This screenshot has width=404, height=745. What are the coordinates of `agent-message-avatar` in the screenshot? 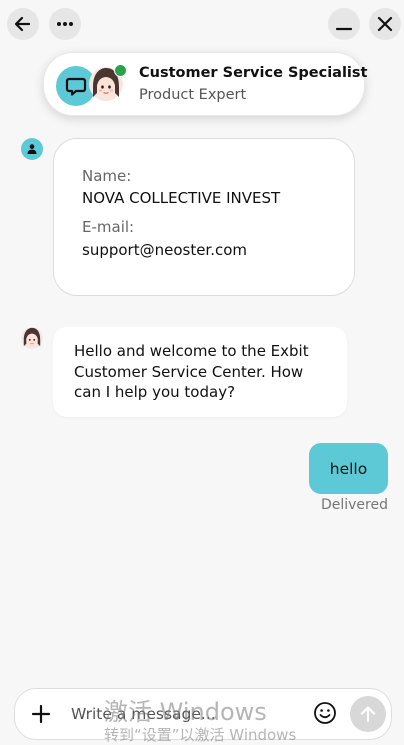 It's located at (32, 338).